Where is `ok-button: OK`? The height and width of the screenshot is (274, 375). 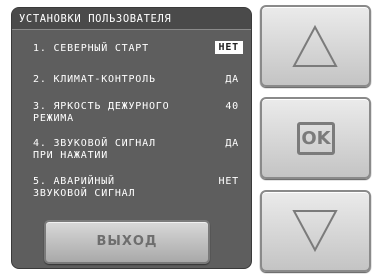 ok-button: OK is located at coordinates (315, 138).